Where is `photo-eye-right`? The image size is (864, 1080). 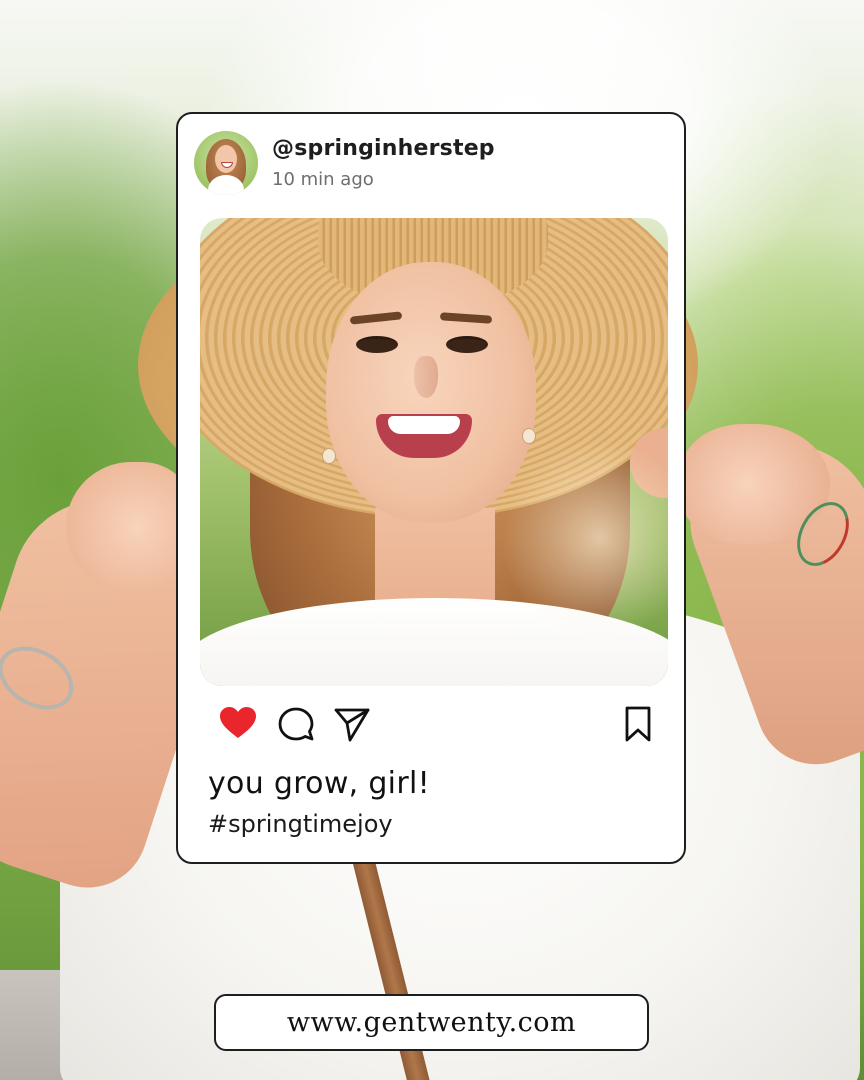 photo-eye-right is located at coordinates (467, 344).